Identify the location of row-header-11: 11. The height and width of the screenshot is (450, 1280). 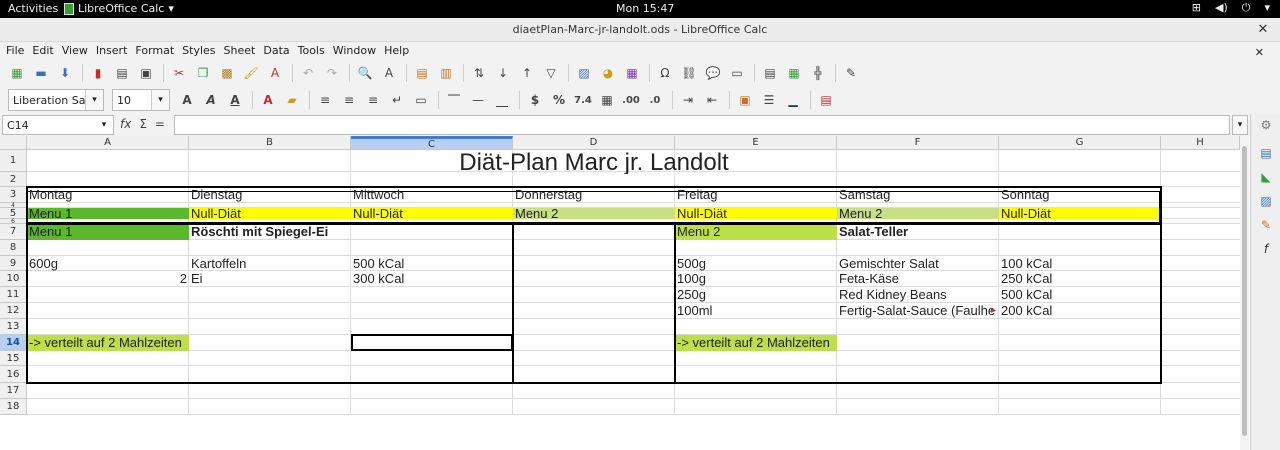
(13, 295).